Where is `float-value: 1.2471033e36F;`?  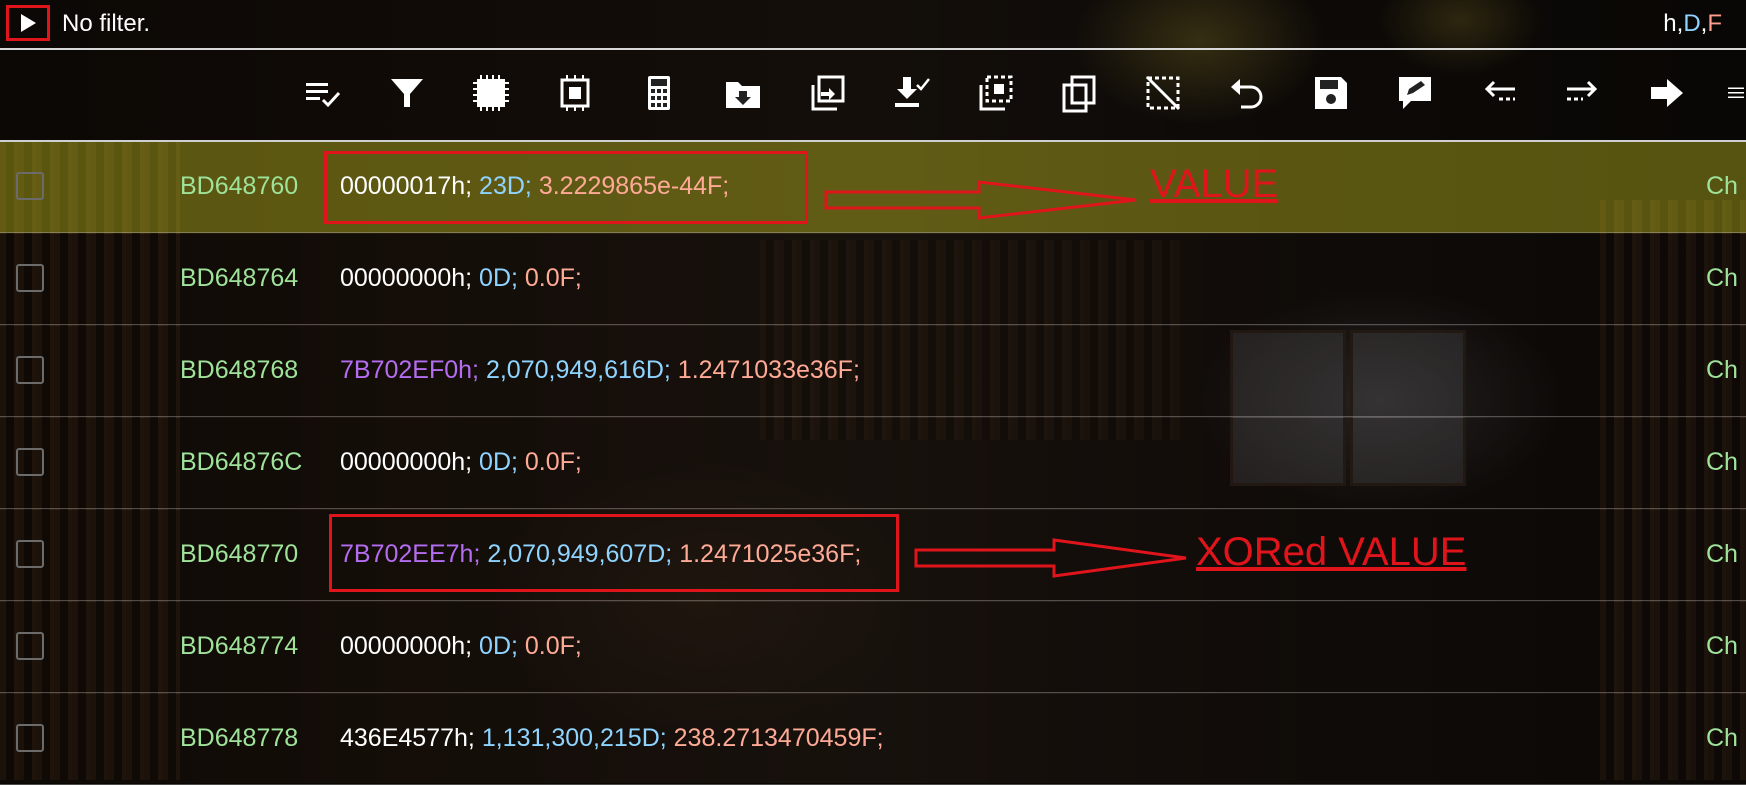
float-value: 1.2471033e36F; is located at coordinates (768, 370).